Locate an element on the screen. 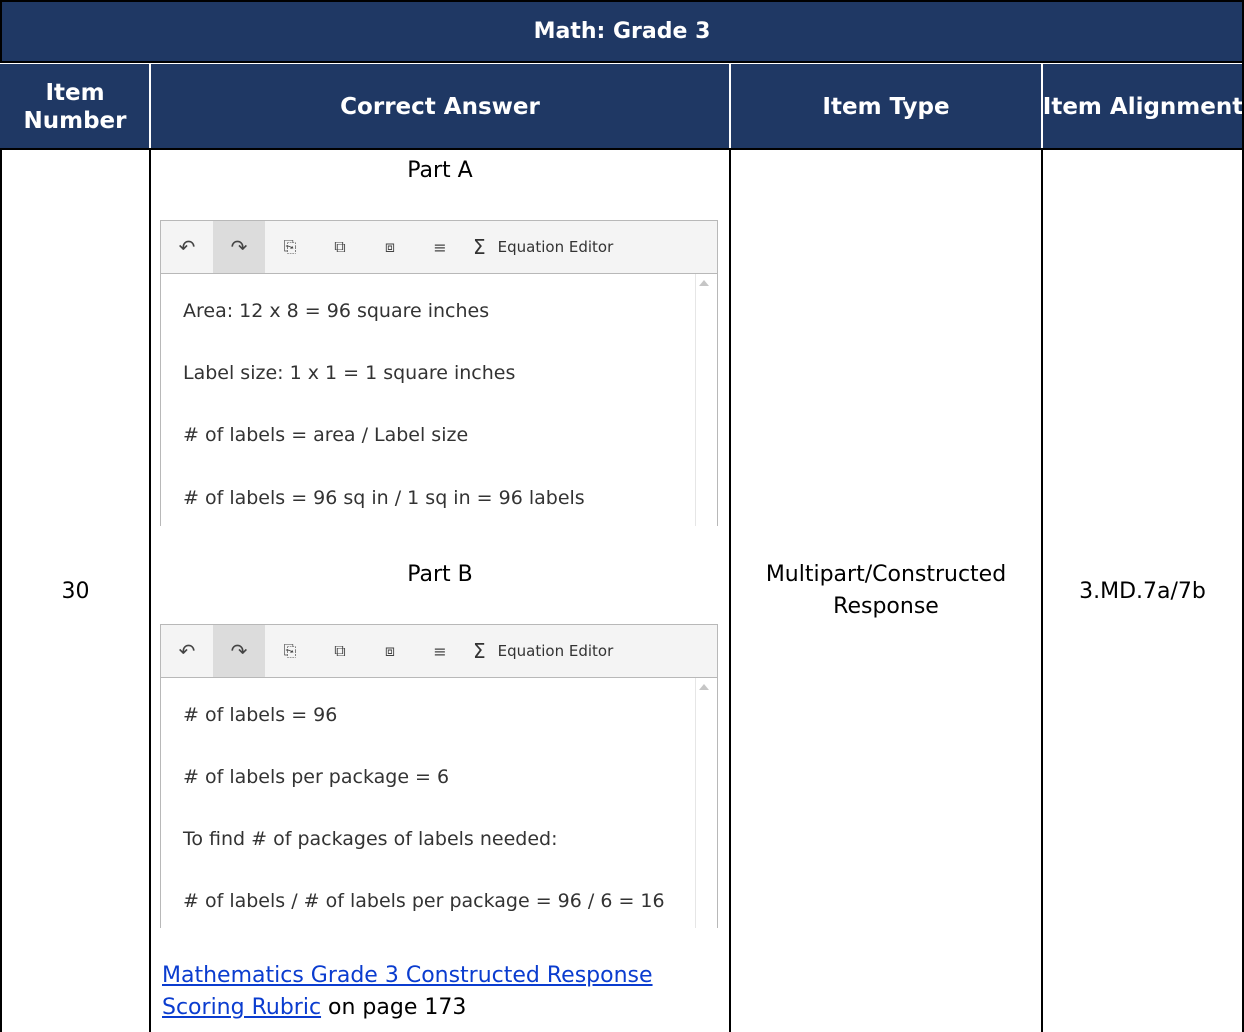  rubric-link-text: Scoring Rubric is located at coordinates (242, 1007).